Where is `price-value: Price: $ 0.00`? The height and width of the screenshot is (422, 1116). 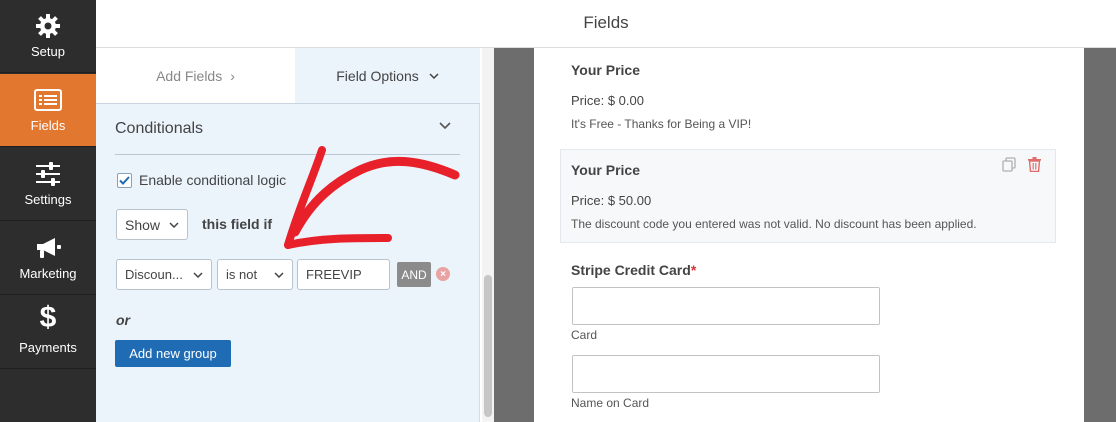 price-value: Price: $ 0.00 is located at coordinates (607, 100).